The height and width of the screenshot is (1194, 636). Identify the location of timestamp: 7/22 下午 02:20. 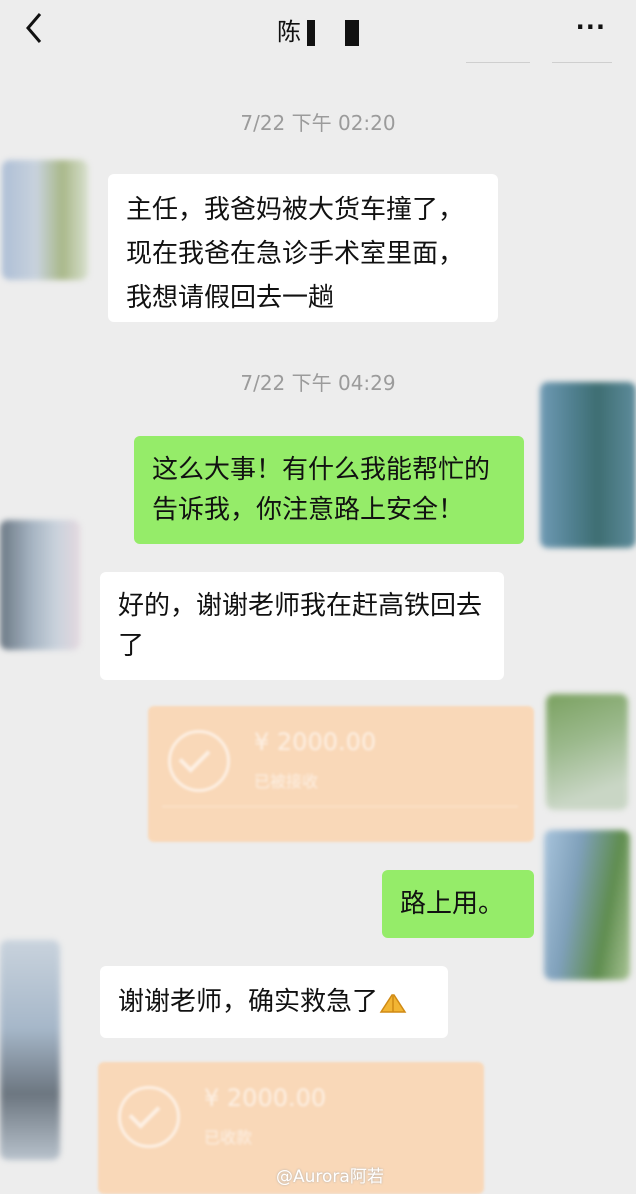
(318, 123).